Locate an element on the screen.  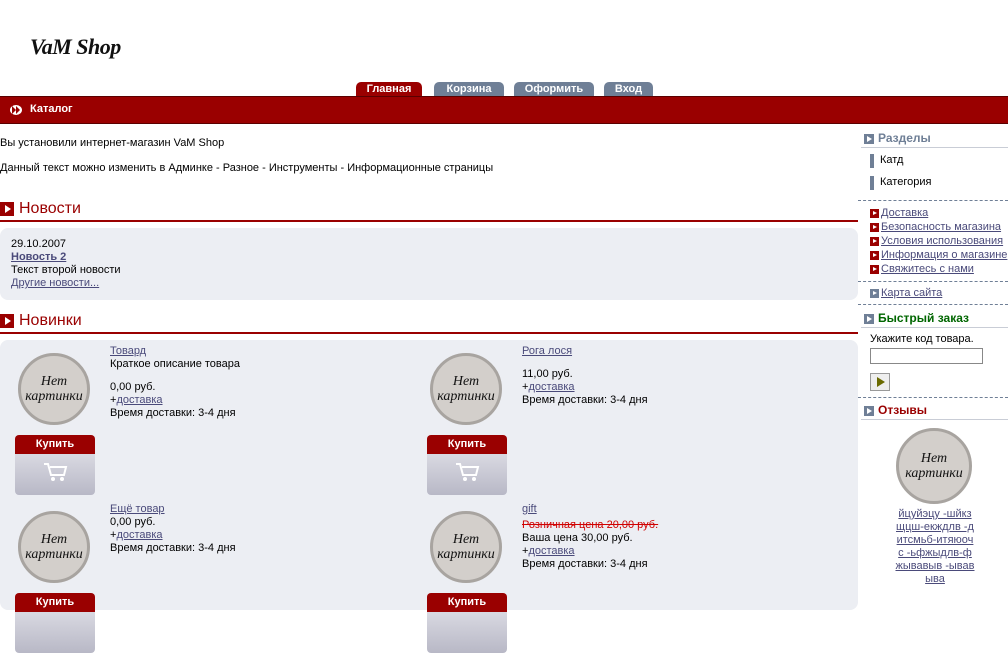
quick-order-title: Быстрый заказ is located at coordinates (923, 318).